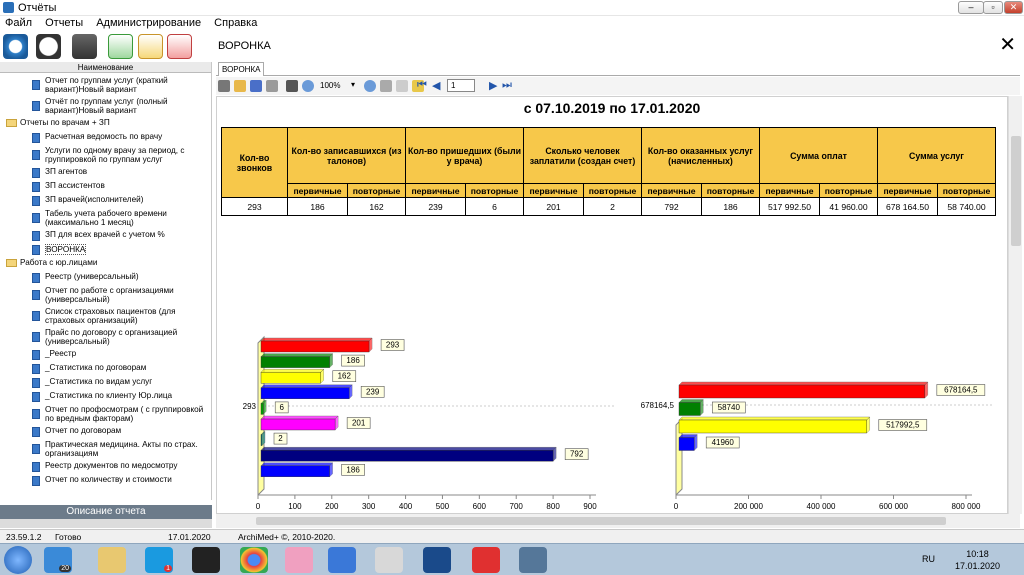 Image resolution: width=1024 pixels, height=575 pixels. I want to click on next-page-icon: ▶, so click(493, 85).